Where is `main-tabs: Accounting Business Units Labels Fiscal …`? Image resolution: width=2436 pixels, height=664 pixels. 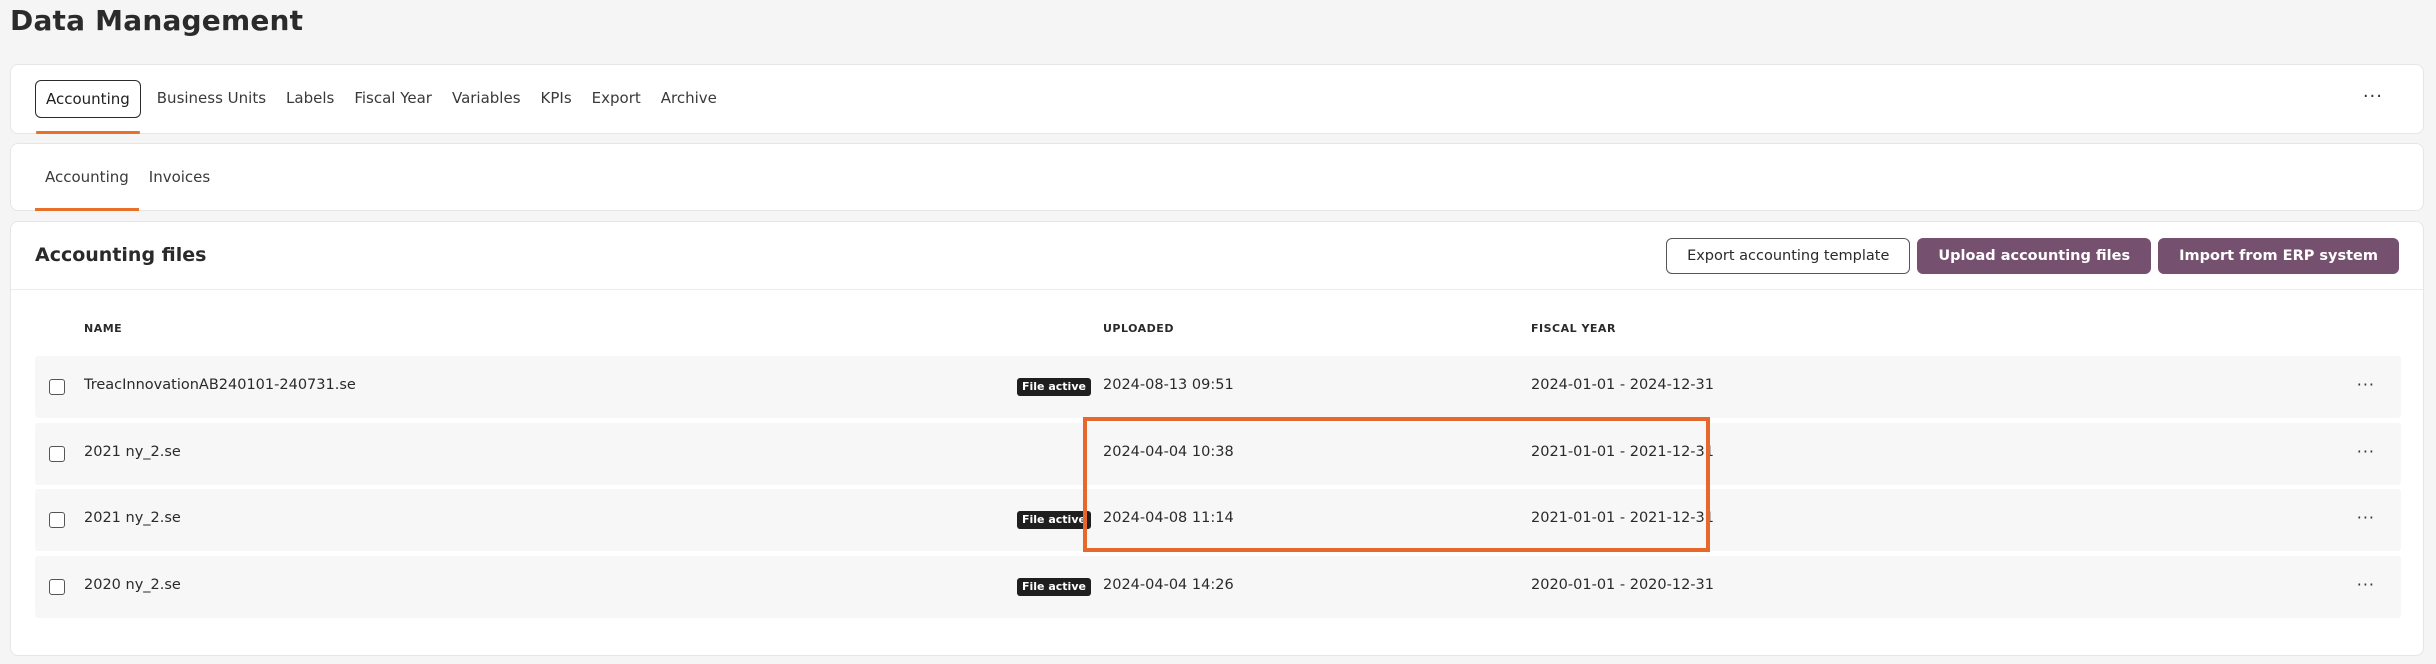
main-tabs: Accounting Business Units Labels Fiscal … is located at coordinates (381, 107).